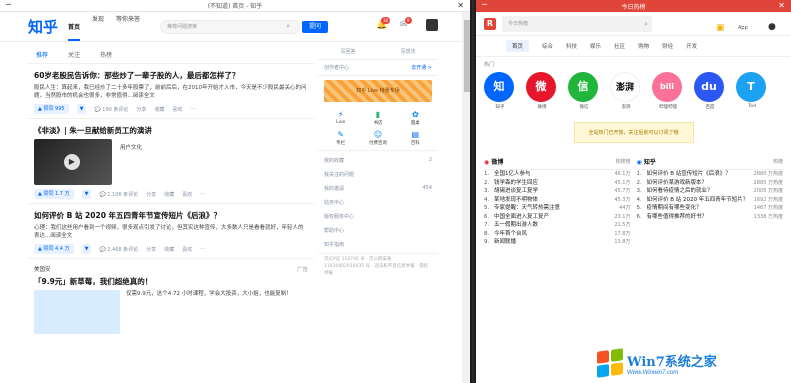 This screenshot has height=383, width=791. What do you see at coordinates (584, 91) in the screenshot?
I see `app-wechat: 信微信` at bounding box center [584, 91].